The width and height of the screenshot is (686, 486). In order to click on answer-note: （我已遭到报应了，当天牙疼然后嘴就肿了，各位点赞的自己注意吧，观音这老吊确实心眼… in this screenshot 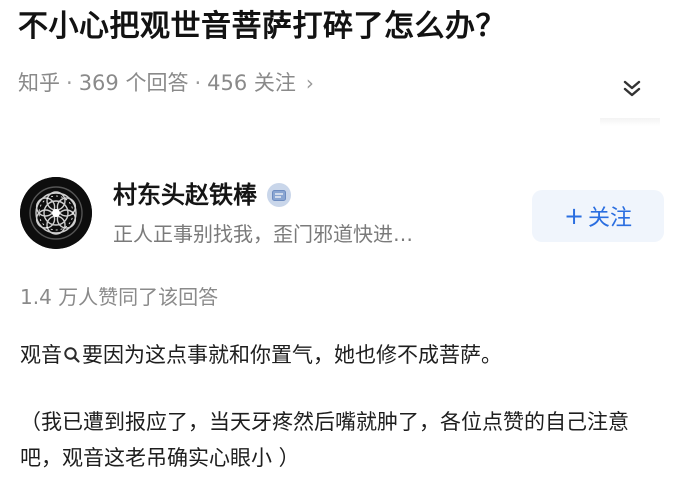, I will do `click(324, 440)`.